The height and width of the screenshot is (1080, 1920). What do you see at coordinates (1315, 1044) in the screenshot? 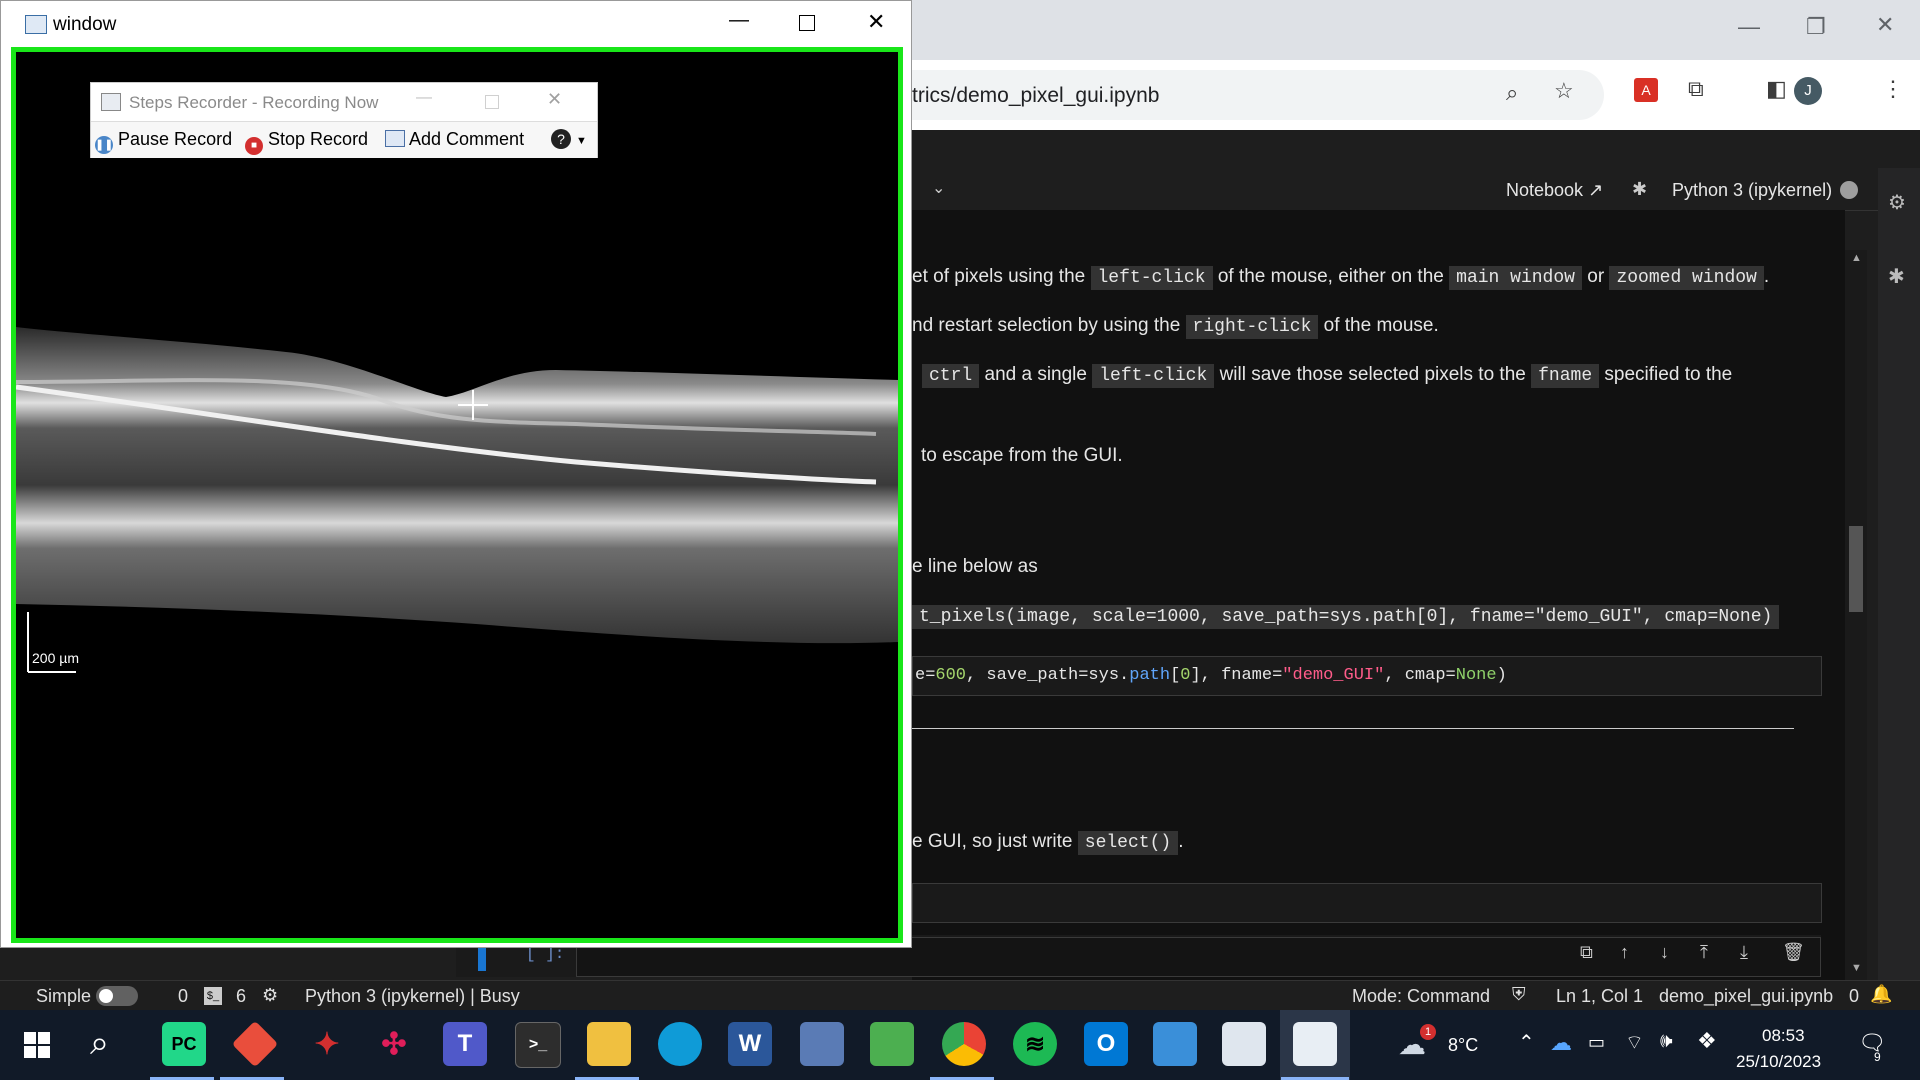
I see `opencv-window-taskbar-icon` at bounding box center [1315, 1044].